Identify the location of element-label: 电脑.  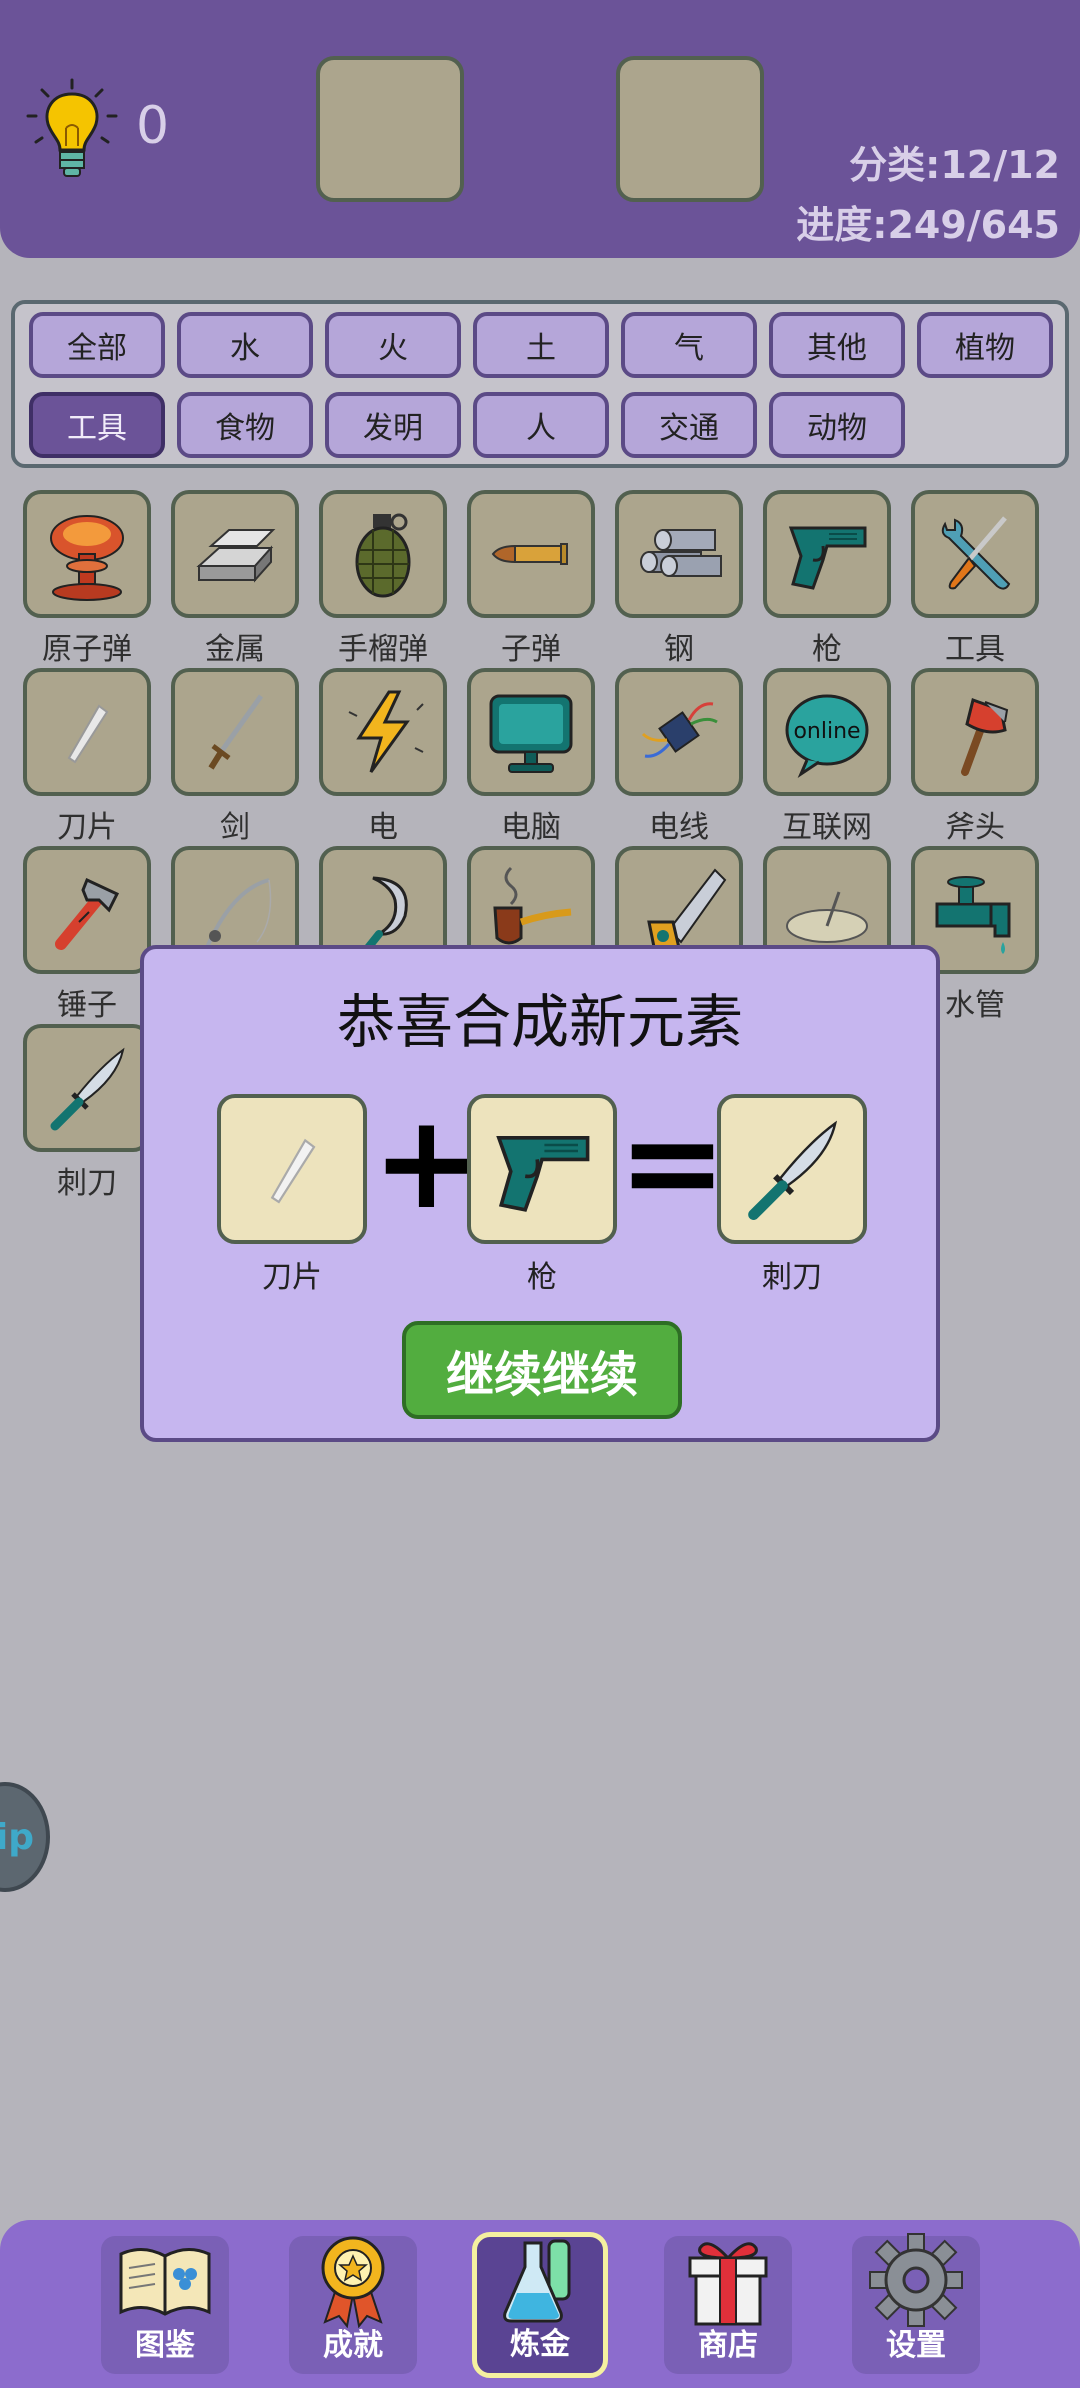
(531, 827).